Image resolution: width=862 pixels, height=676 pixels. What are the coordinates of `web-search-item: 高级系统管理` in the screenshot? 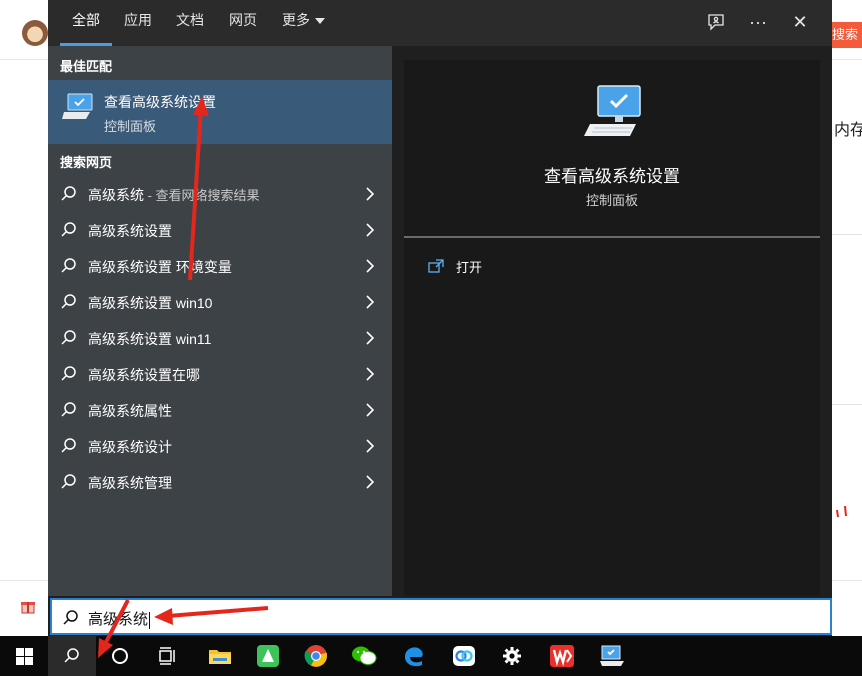 It's located at (220, 482).